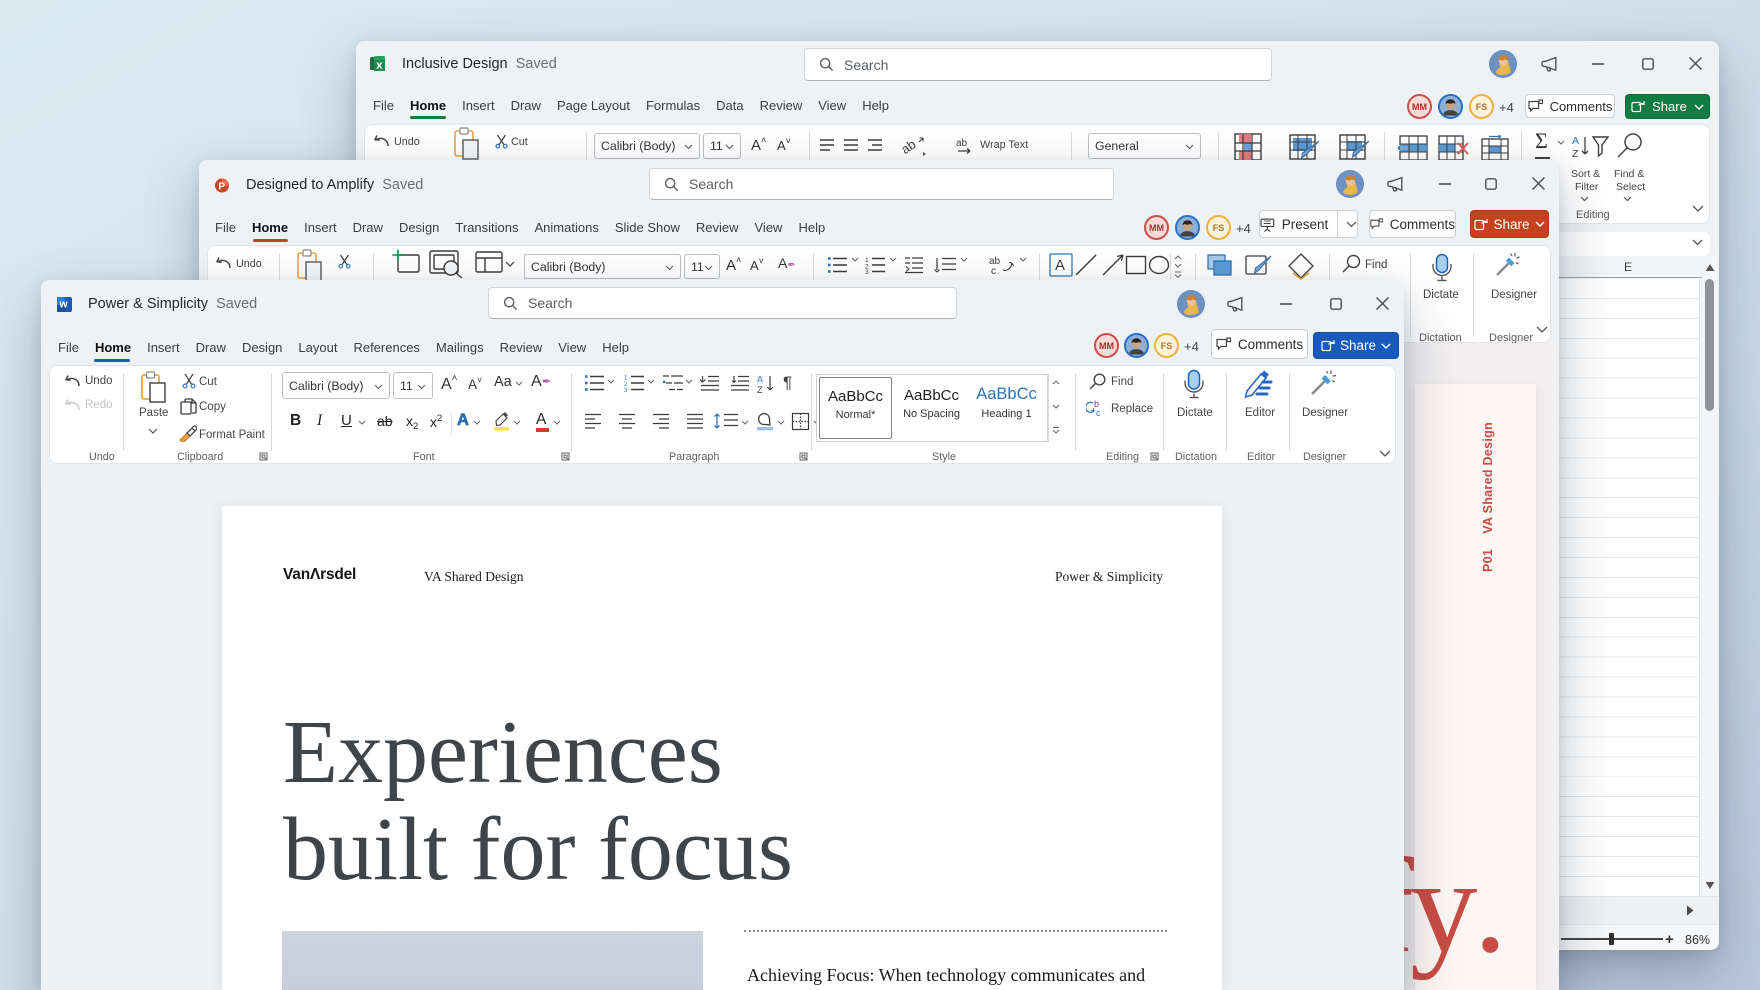 The width and height of the screenshot is (1760, 990). I want to click on svg-text: P, so click(221, 186).